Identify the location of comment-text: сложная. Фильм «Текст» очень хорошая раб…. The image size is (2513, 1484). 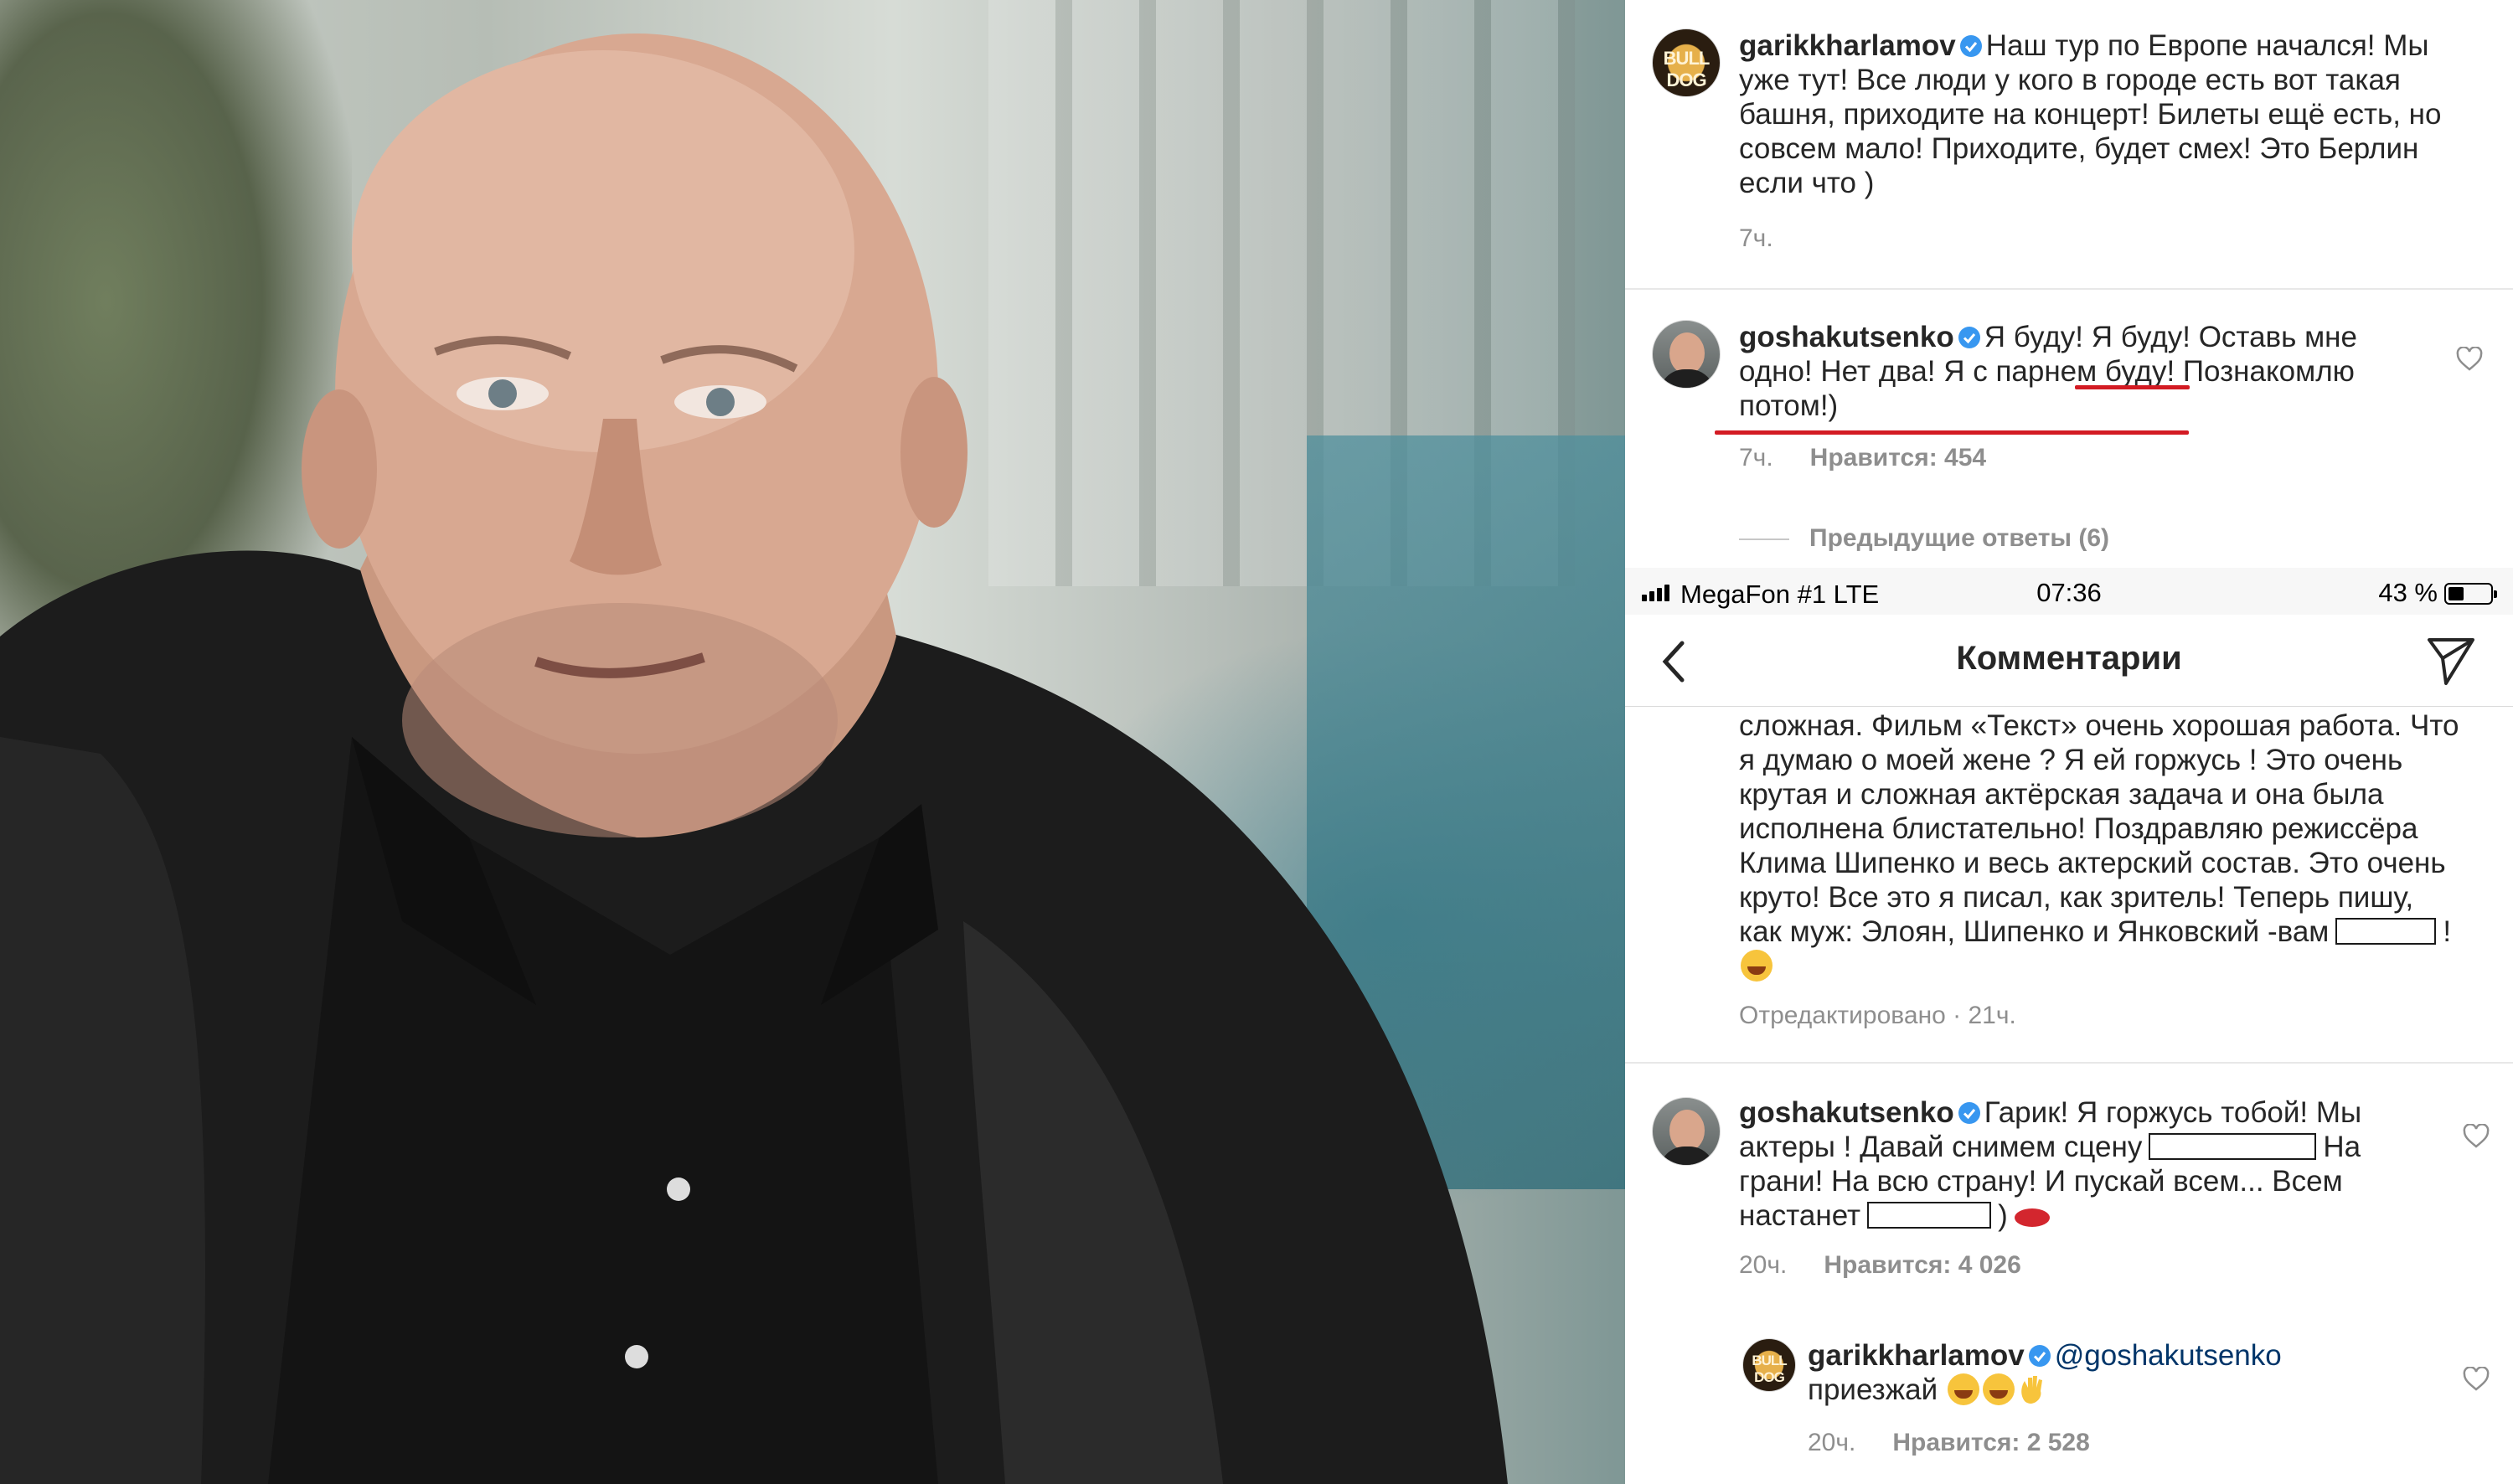
(2099, 828).